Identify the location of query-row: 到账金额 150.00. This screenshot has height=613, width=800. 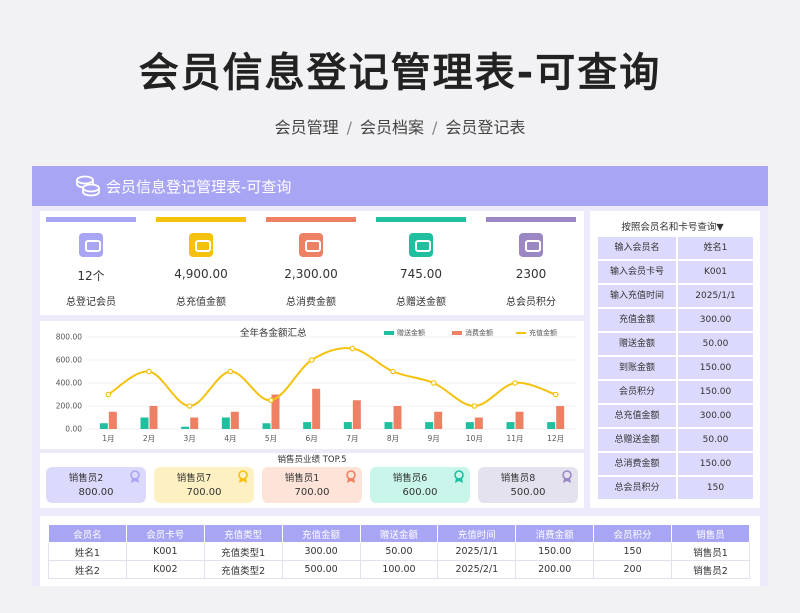
(675, 368).